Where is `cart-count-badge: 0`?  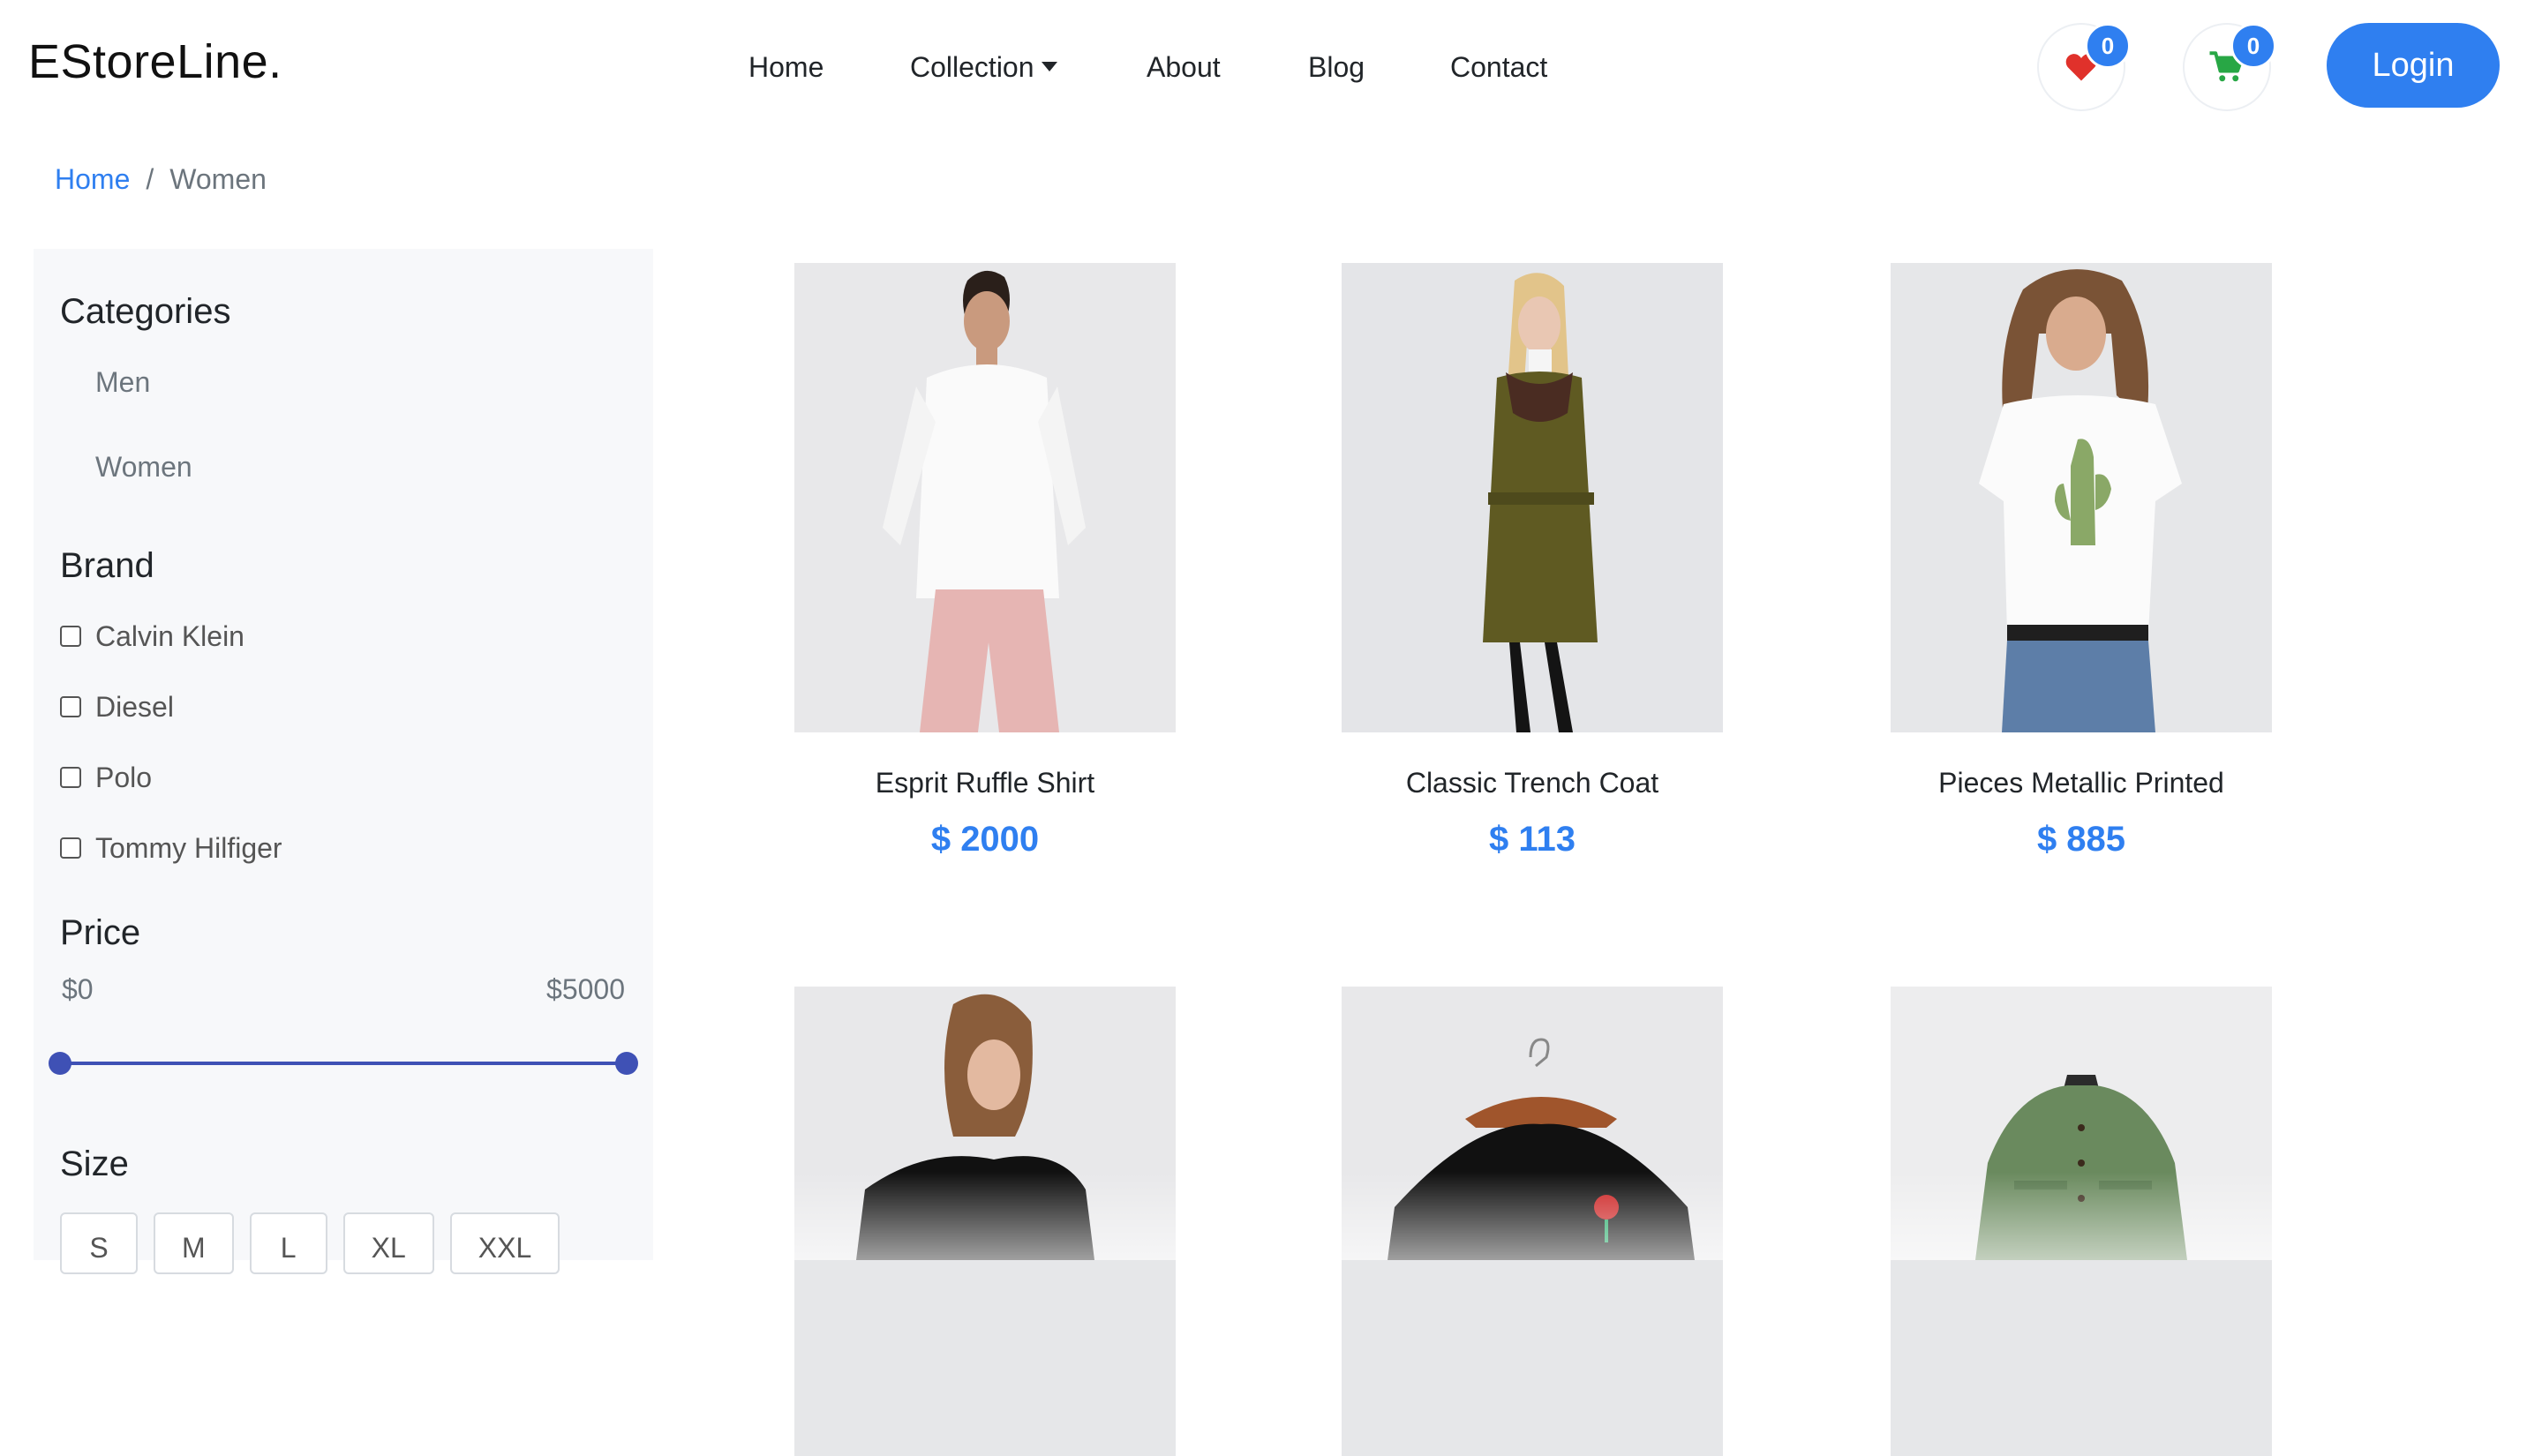
cart-count-badge: 0 is located at coordinates (2253, 46).